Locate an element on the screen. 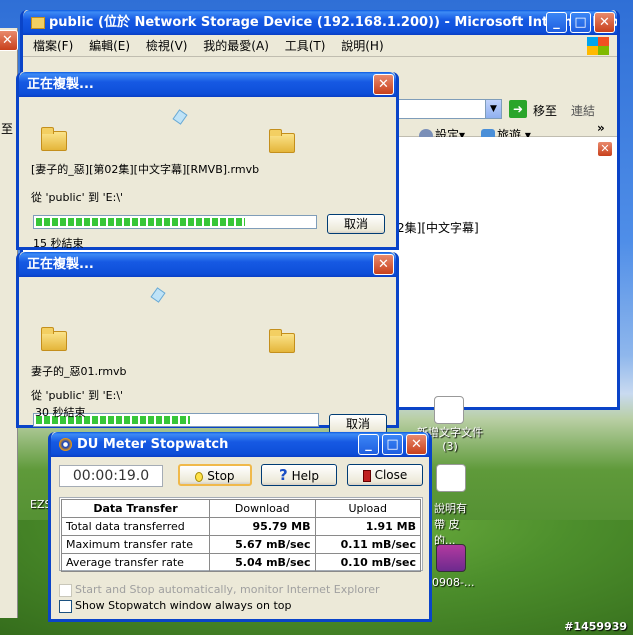 This screenshot has height=635, width=633. copy2-filename: 妻子的_惡01.rmvb is located at coordinates (79, 371).